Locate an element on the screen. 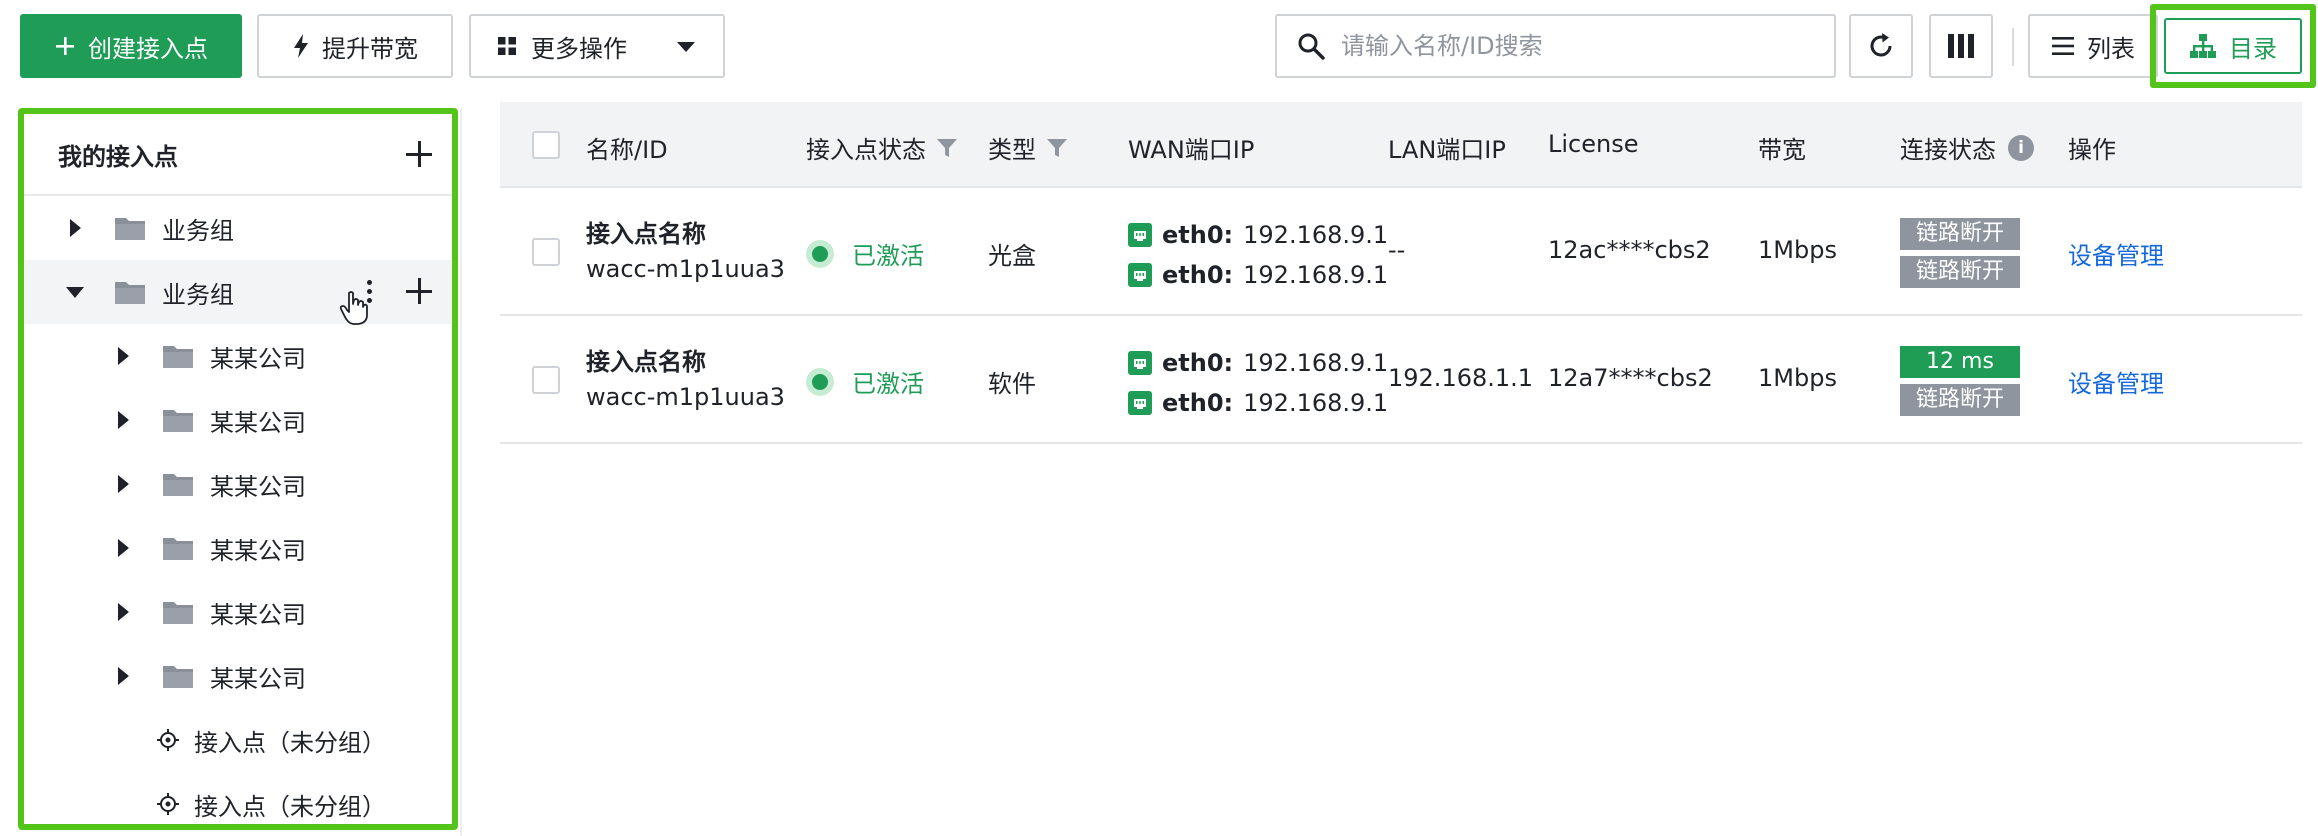 The width and height of the screenshot is (2318, 836). column-header-status: 接入点状态 is located at coordinates (882, 147).